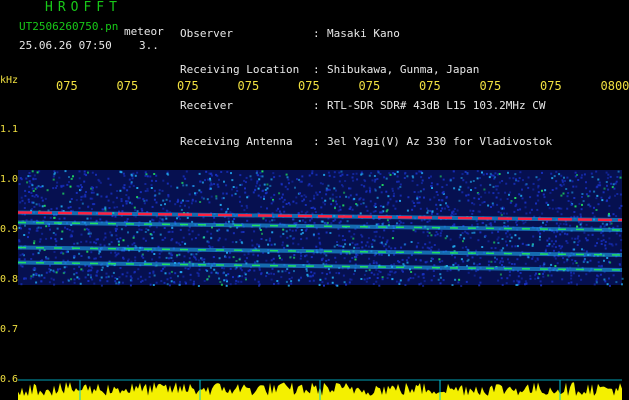  I want to click on meta-label-location: Receiving Location, so click(240, 69).